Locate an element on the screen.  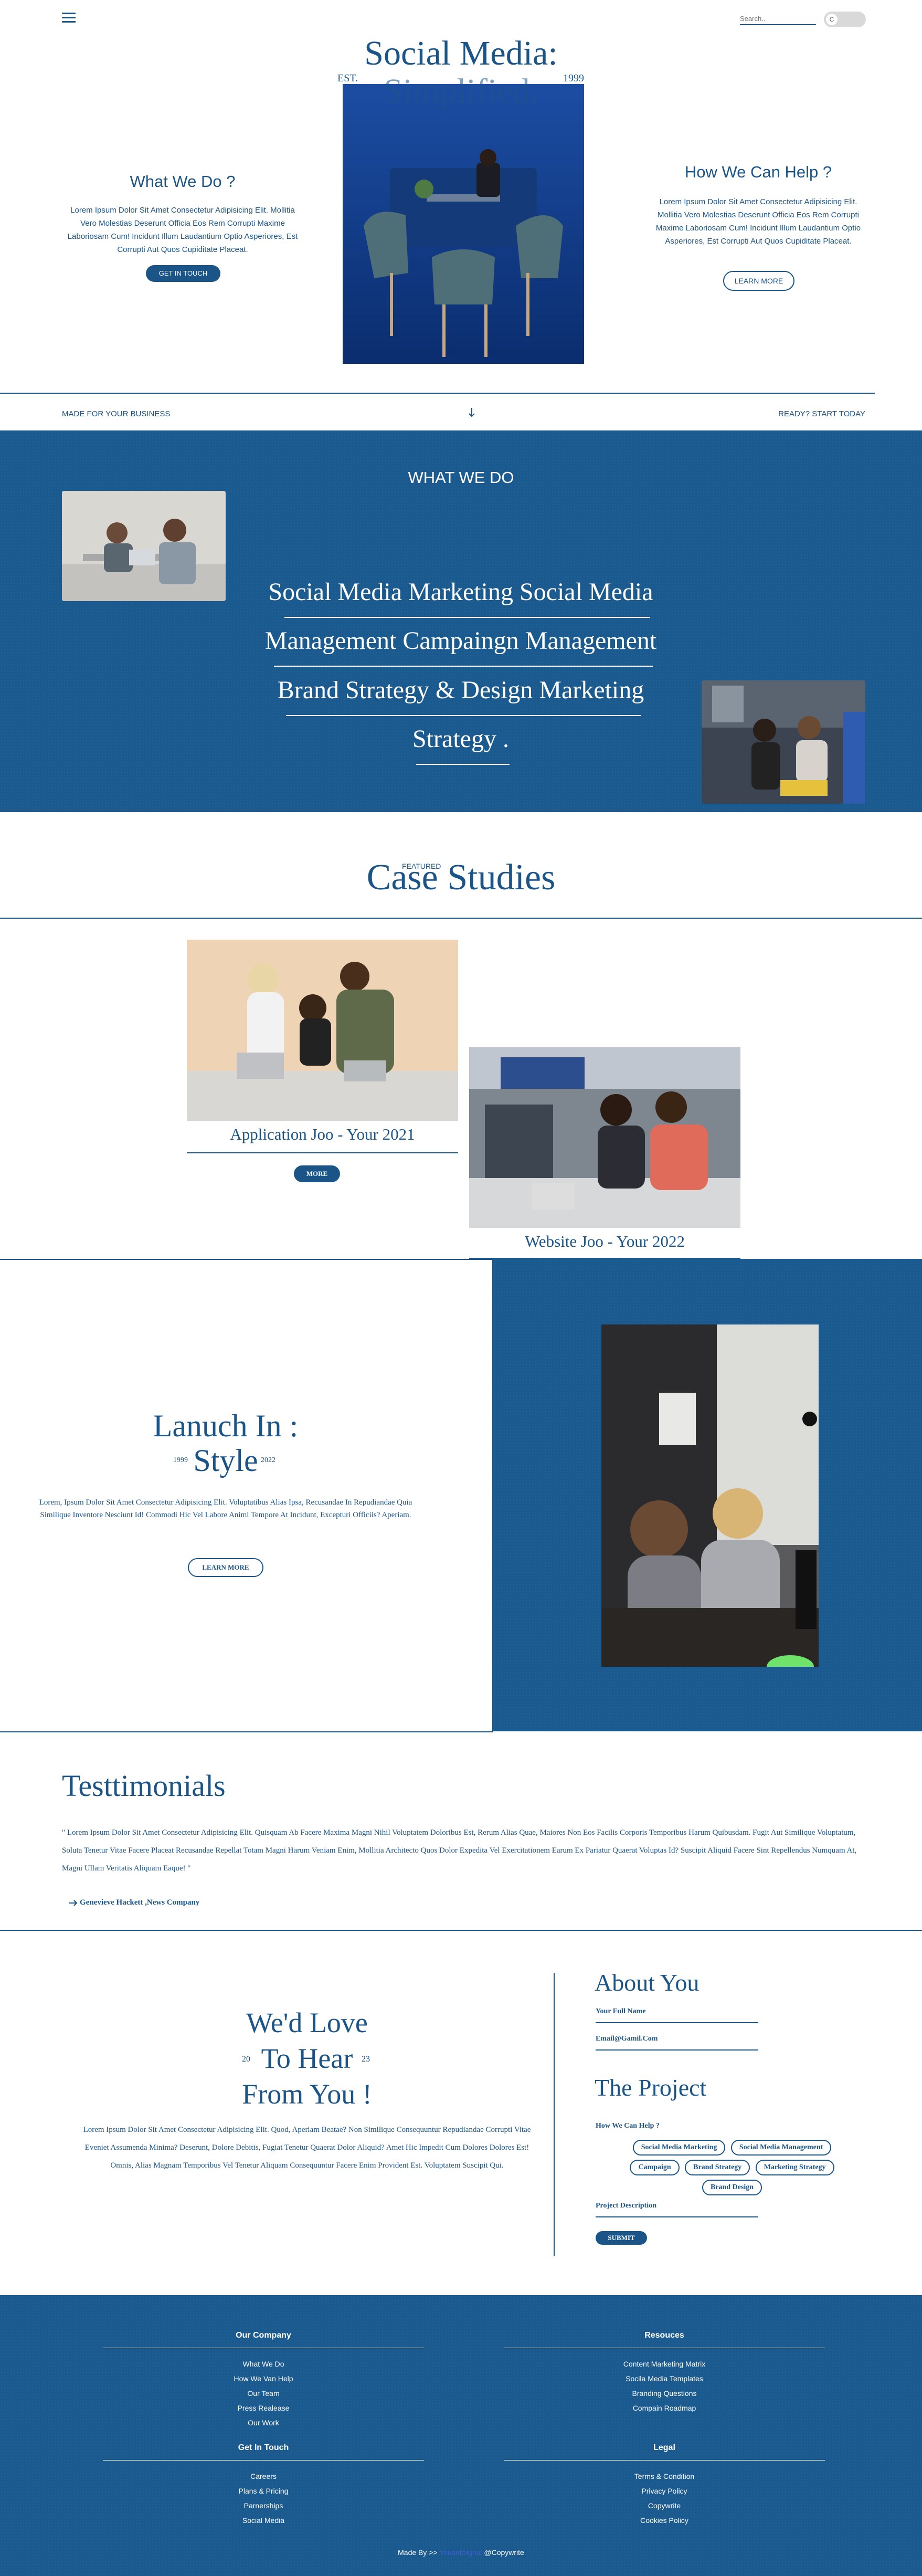
option-marketing-strategy: Marketing Strategy is located at coordinates (794, 2167).